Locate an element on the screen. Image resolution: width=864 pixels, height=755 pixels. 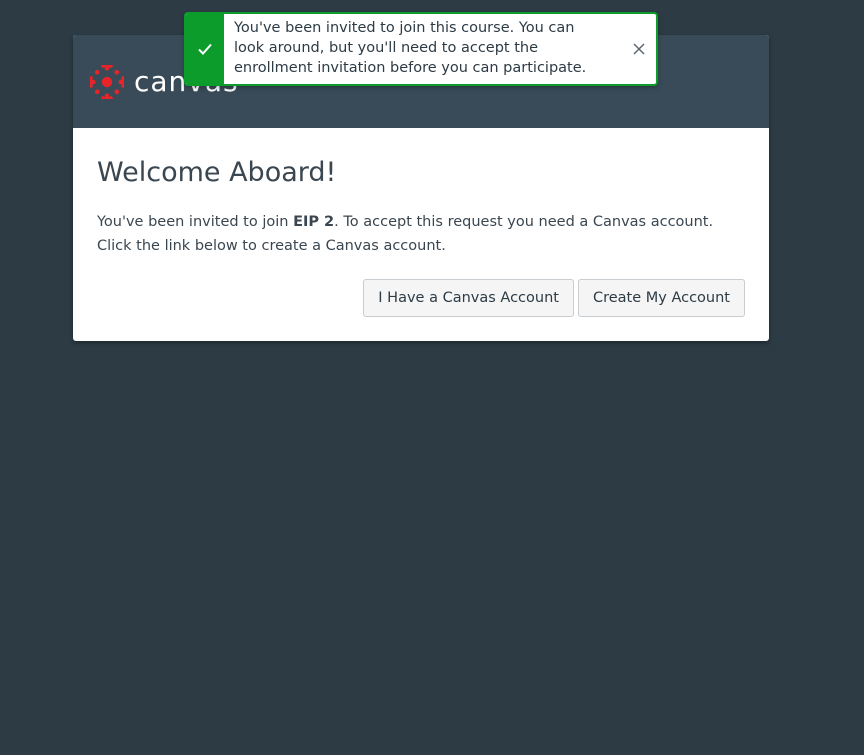
page-title: Welcome Aboard! is located at coordinates (217, 172).